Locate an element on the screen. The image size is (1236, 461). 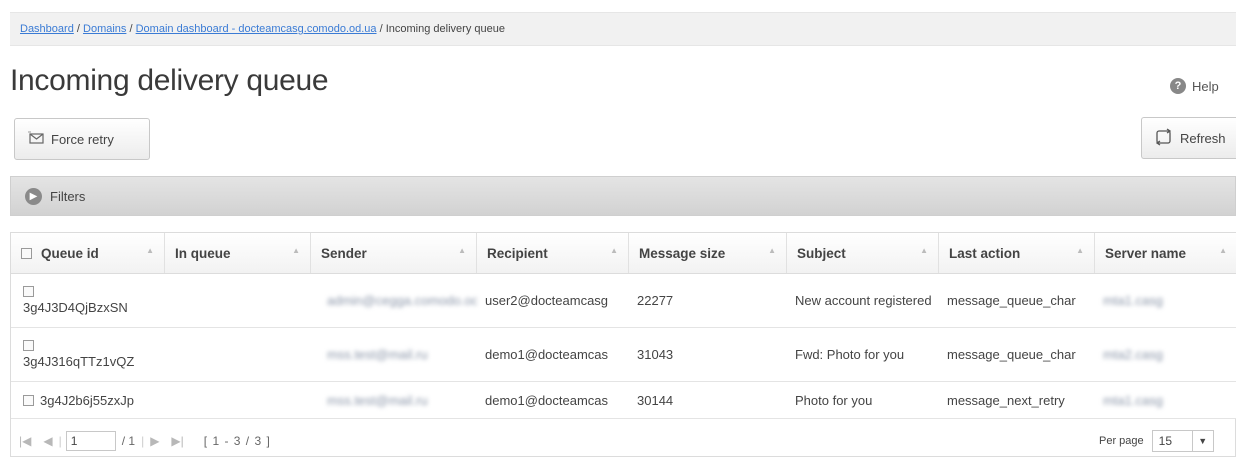
recipient-cell: user2@docteamcasg is located at coordinates (547, 300).